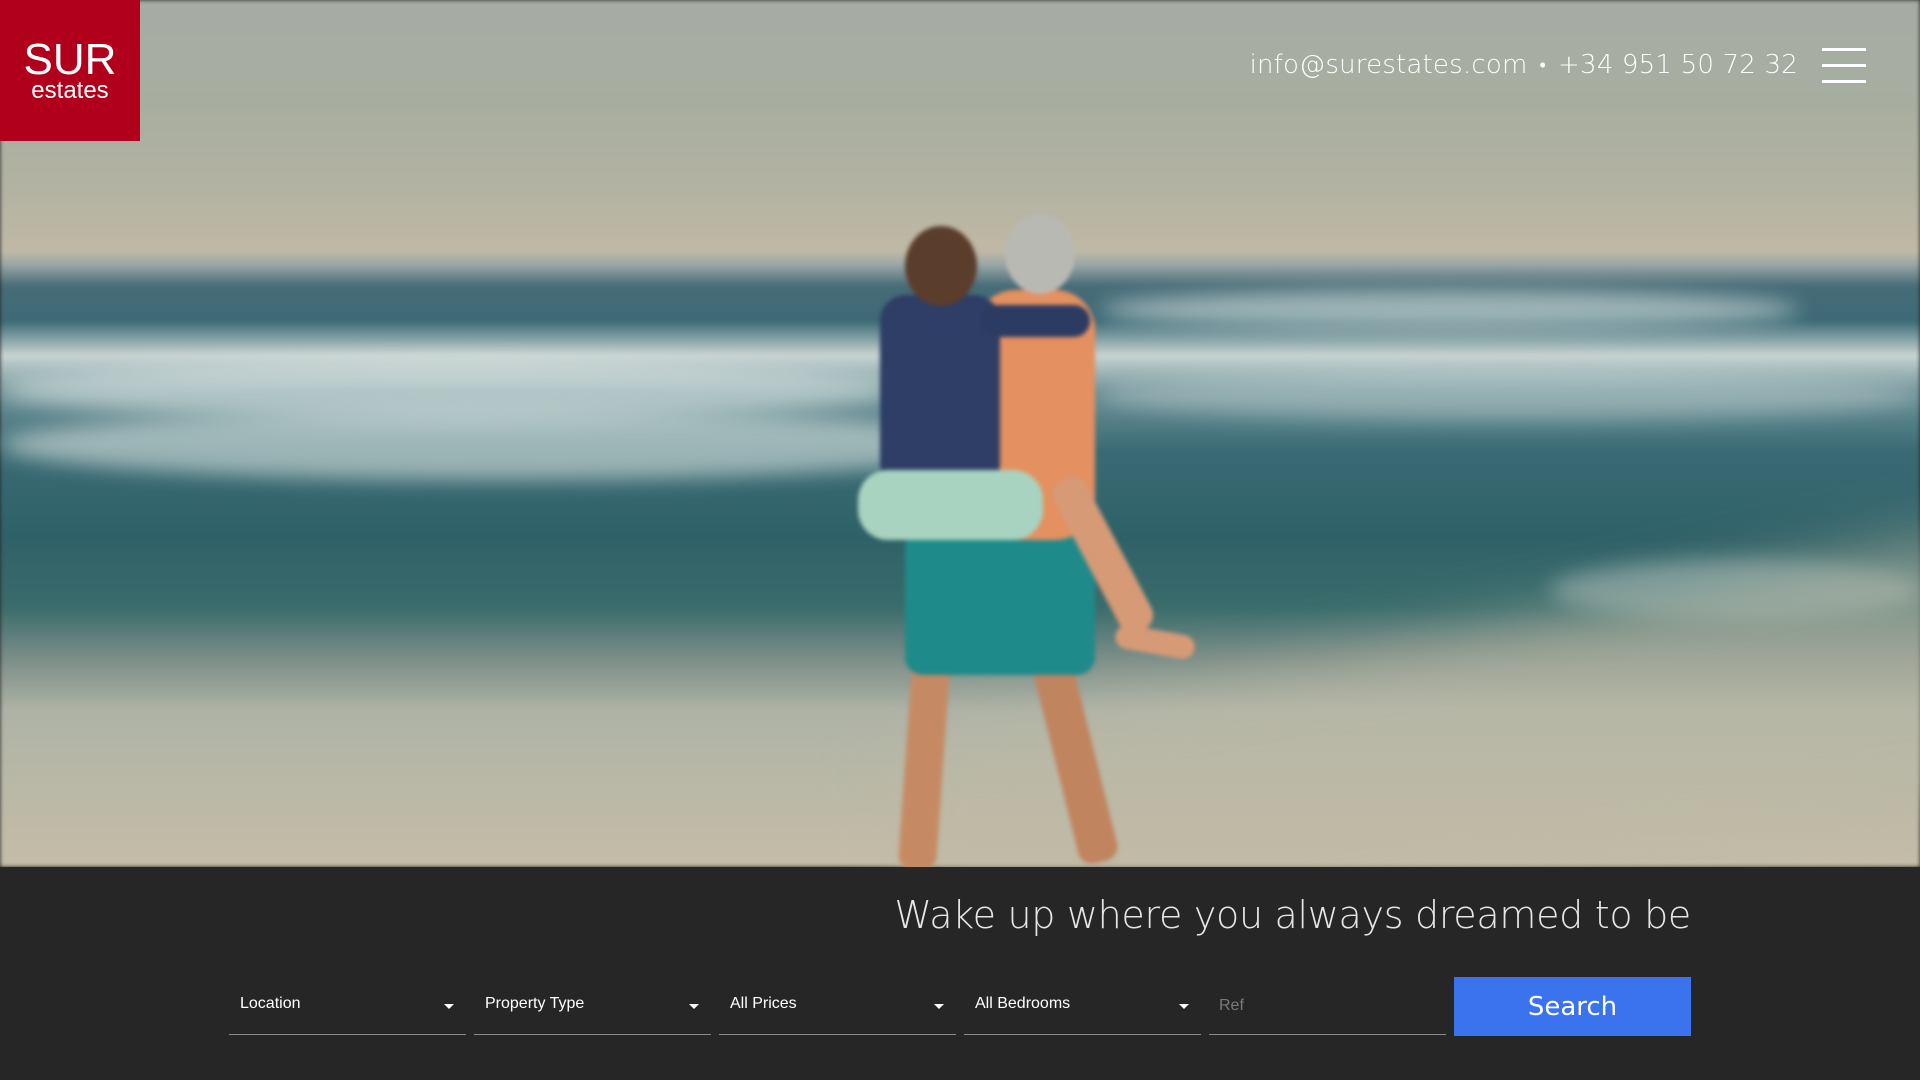 The image size is (1920, 1080). I want to click on logo-text-sur: SUR, so click(70, 59).